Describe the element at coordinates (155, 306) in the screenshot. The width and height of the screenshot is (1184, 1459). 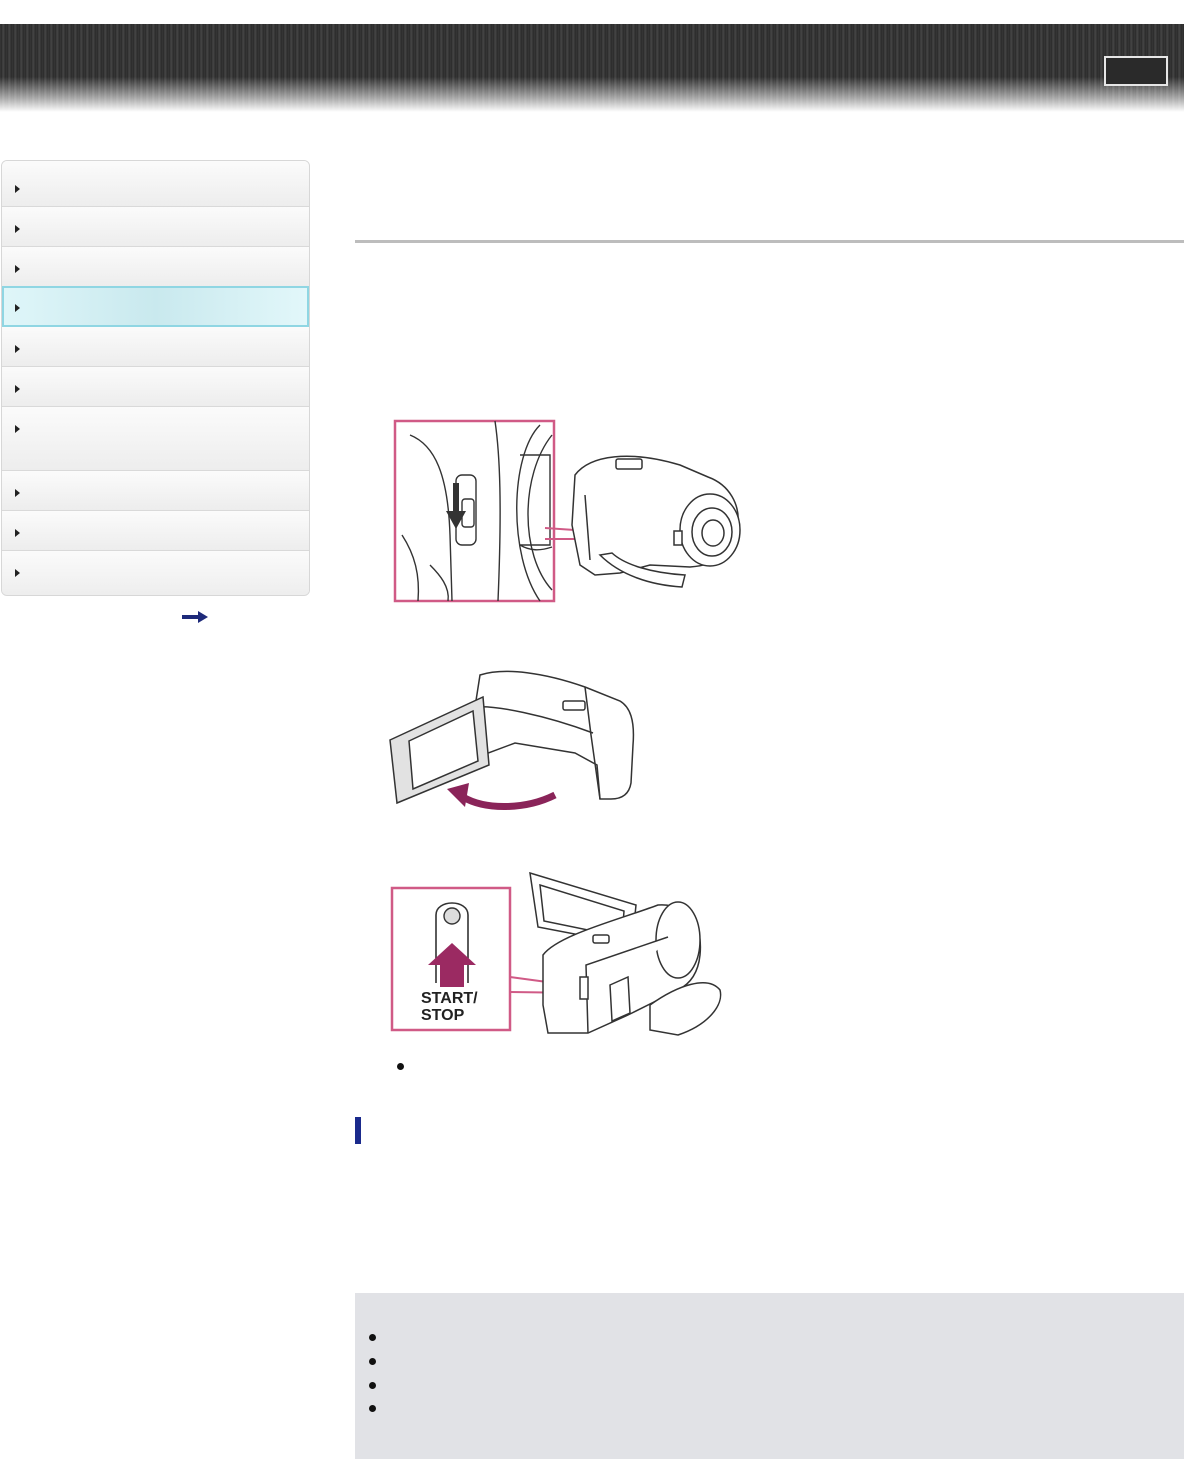
I see `sidebar-item-4-active` at that location.